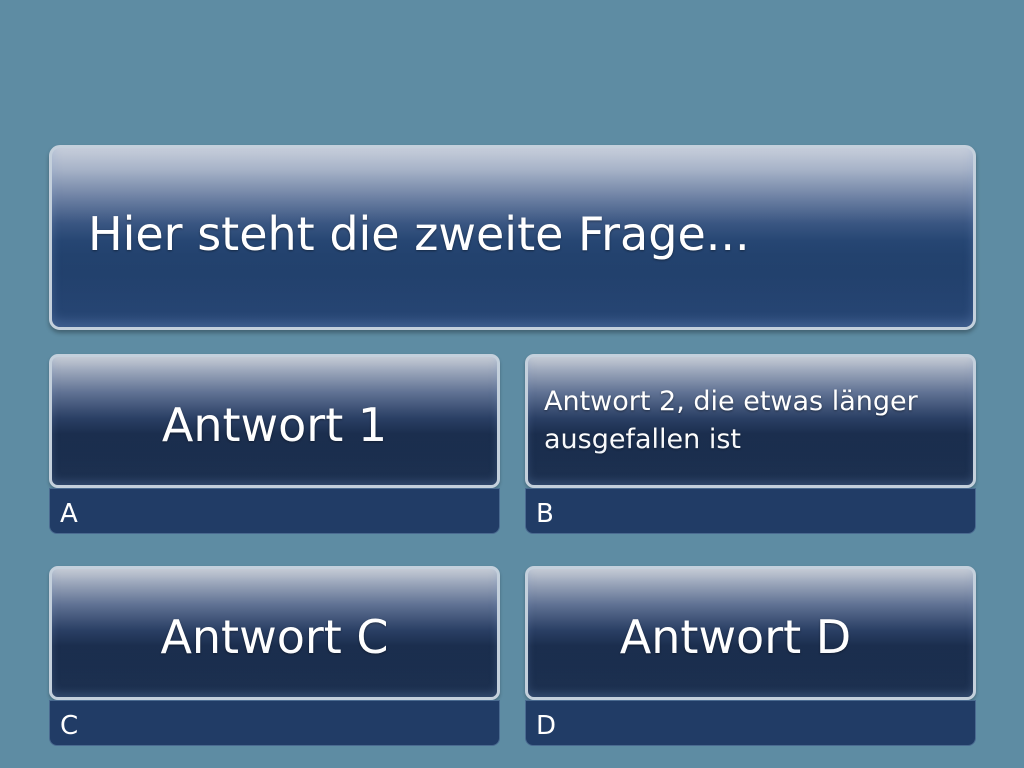 The image size is (1024, 768). I want to click on answer-letter-d: D, so click(750, 723).